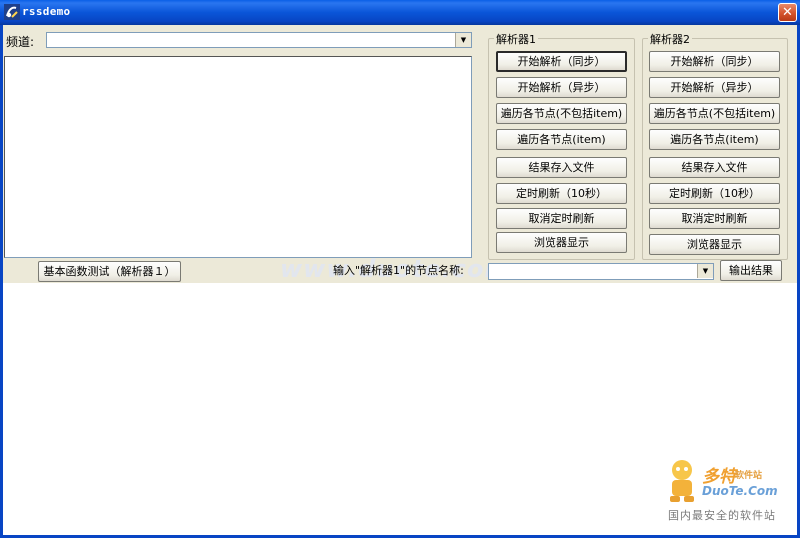  Describe the element at coordinates (259, 40) in the screenshot. I see `channel-combobox: ▼` at that location.